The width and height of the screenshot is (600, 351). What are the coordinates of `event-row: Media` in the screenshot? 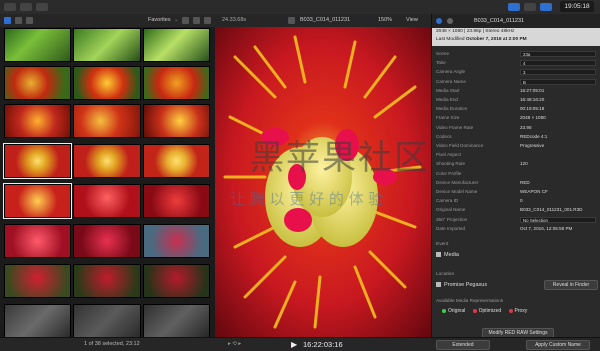 It's located at (447, 255).